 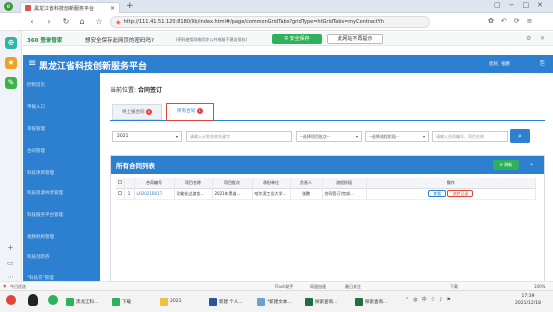 I want to click on year-select: 2021 ▾, so click(x=147, y=136).